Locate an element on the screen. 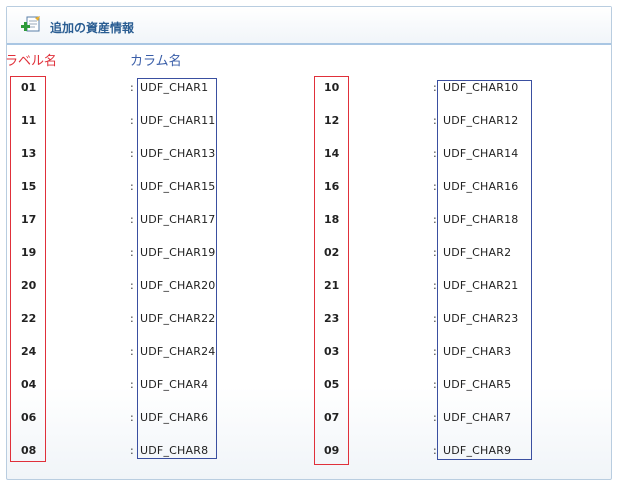  right-label-value: 03 is located at coordinates (332, 351).